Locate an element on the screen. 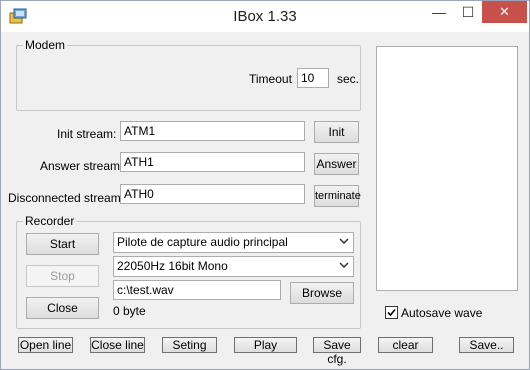 The height and width of the screenshot is (370, 530). answer-stream-input: ATH1 is located at coordinates (212, 162).